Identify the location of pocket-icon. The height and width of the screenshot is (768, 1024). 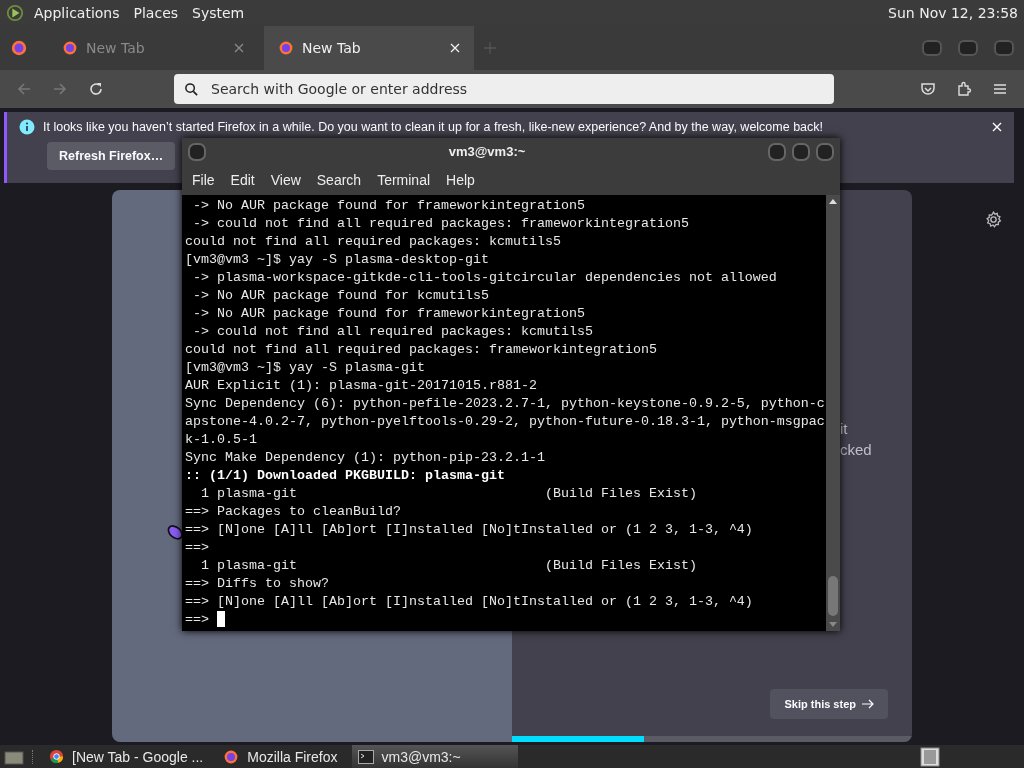
(928, 89).